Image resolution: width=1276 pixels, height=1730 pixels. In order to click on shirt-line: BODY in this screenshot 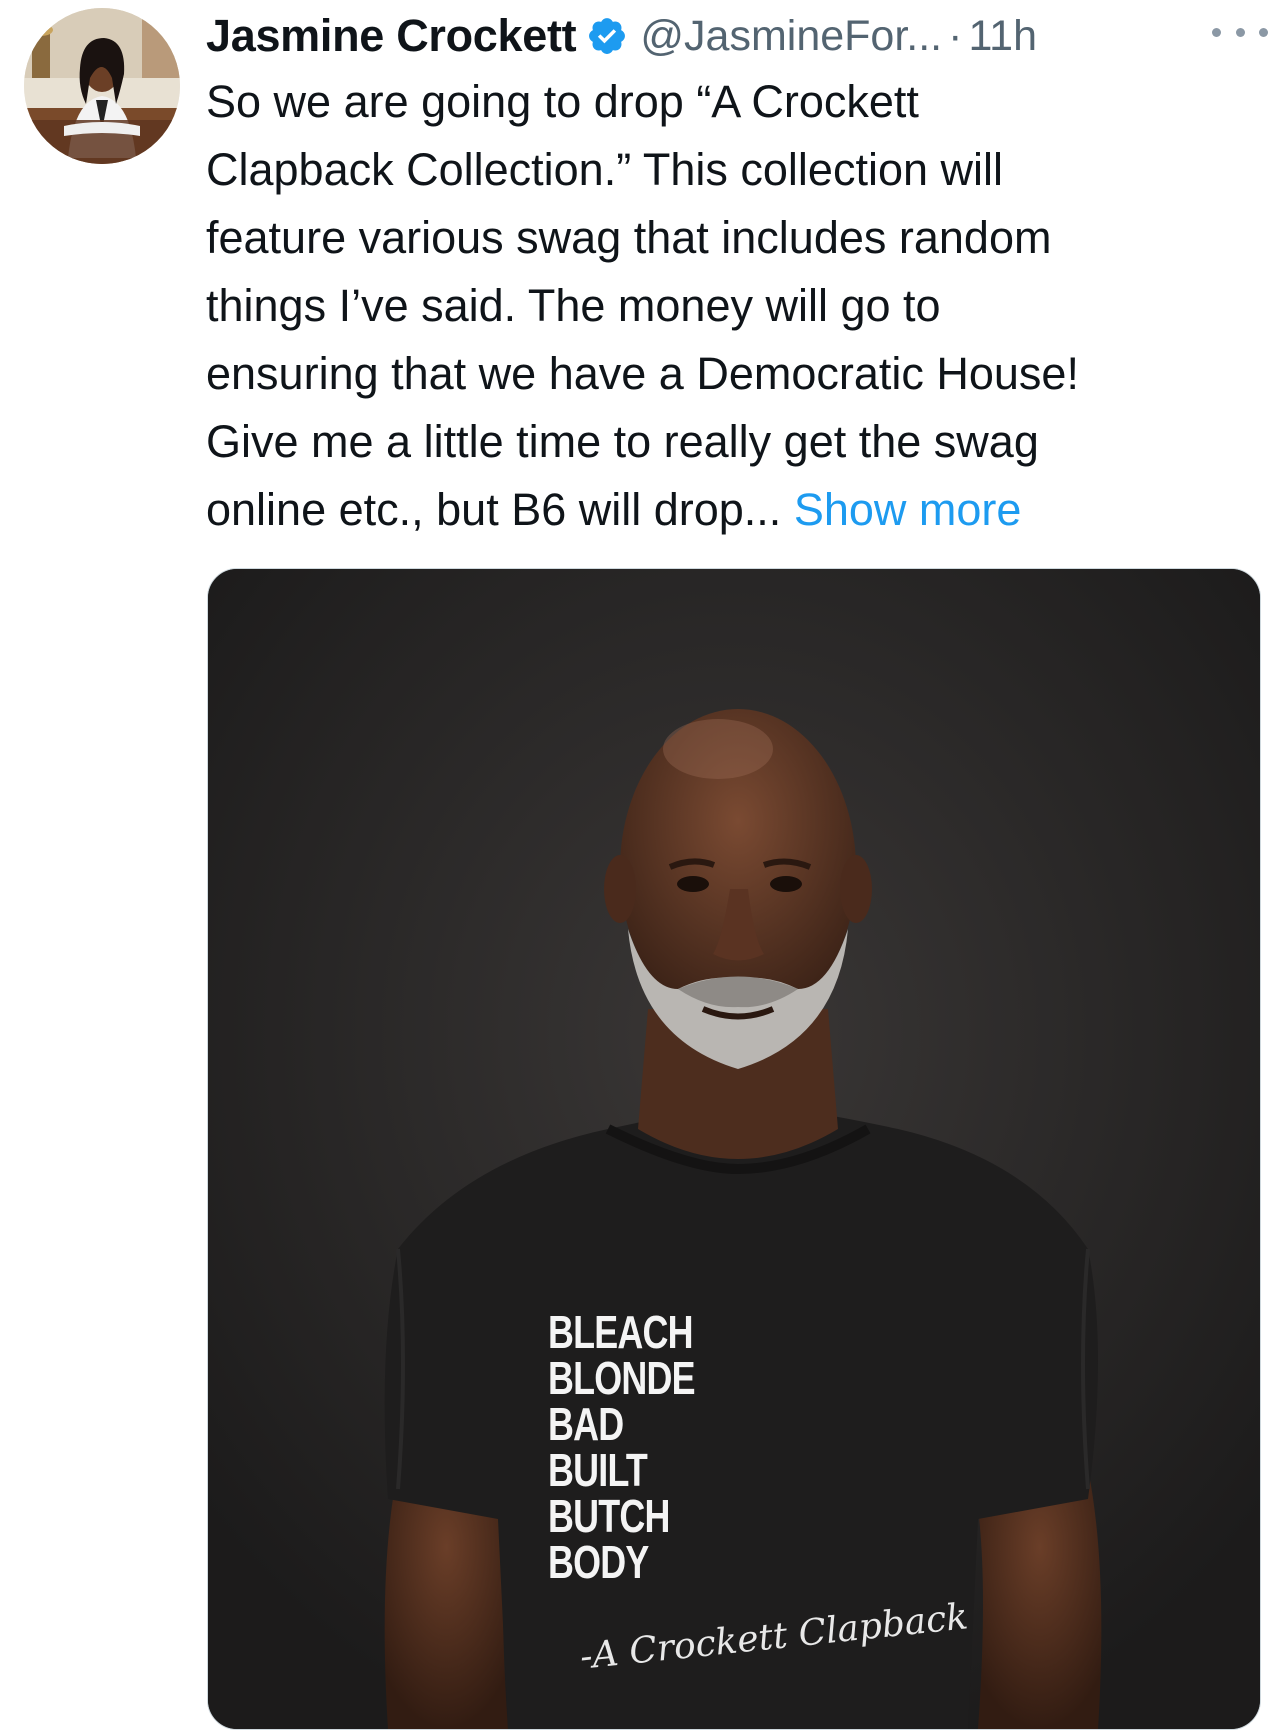, I will do `click(598, 1562)`.